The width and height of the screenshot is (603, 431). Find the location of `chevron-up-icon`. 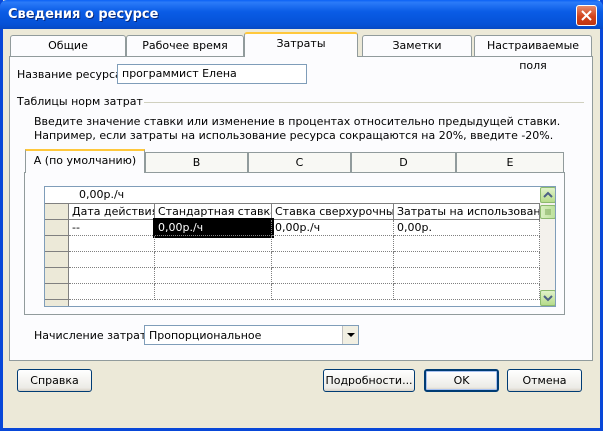

chevron-up-icon is located at coordinates (548, 194).